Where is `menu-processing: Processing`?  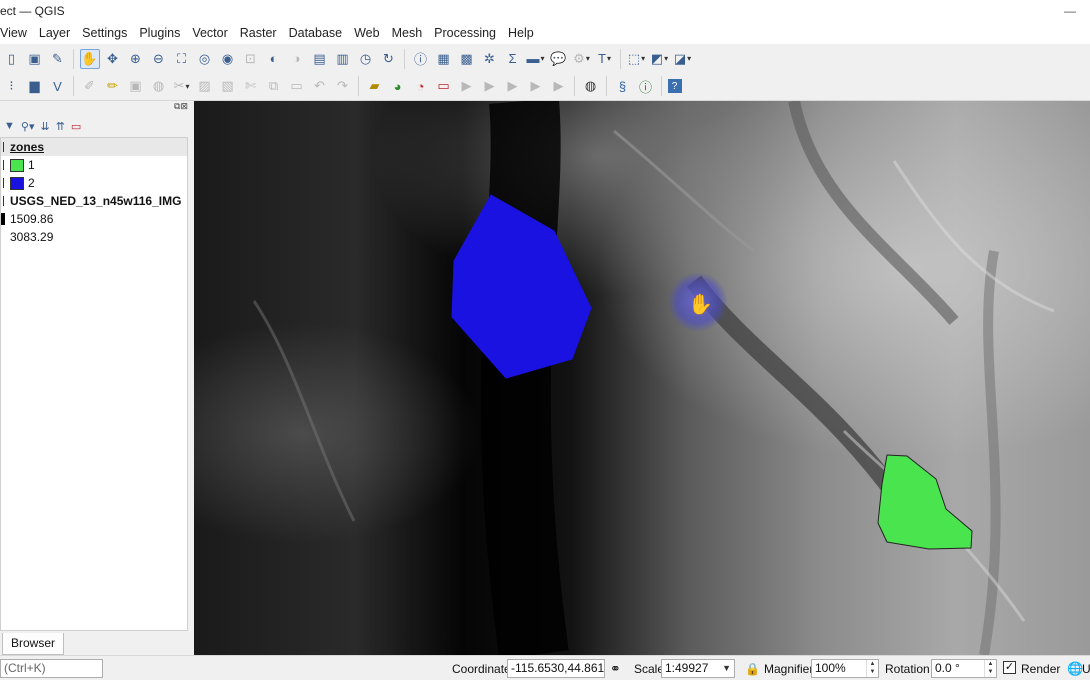
menu-processing: Processing is located at coordinates (465, 33).